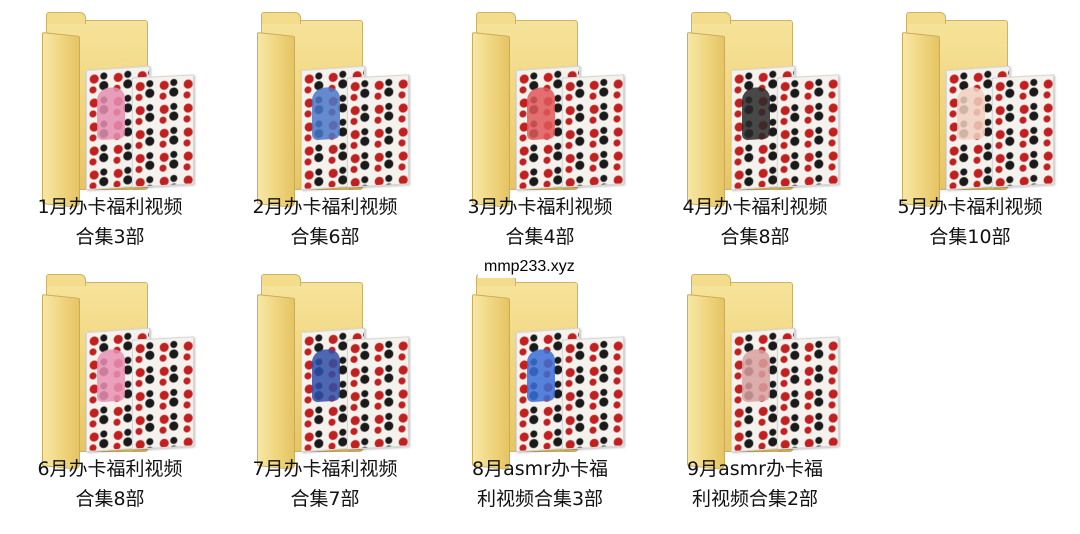 This screenshot has height=534, width=1080. I want to click on folder-item: 2月办卡福利视频 合集6部, so click(325, 125).